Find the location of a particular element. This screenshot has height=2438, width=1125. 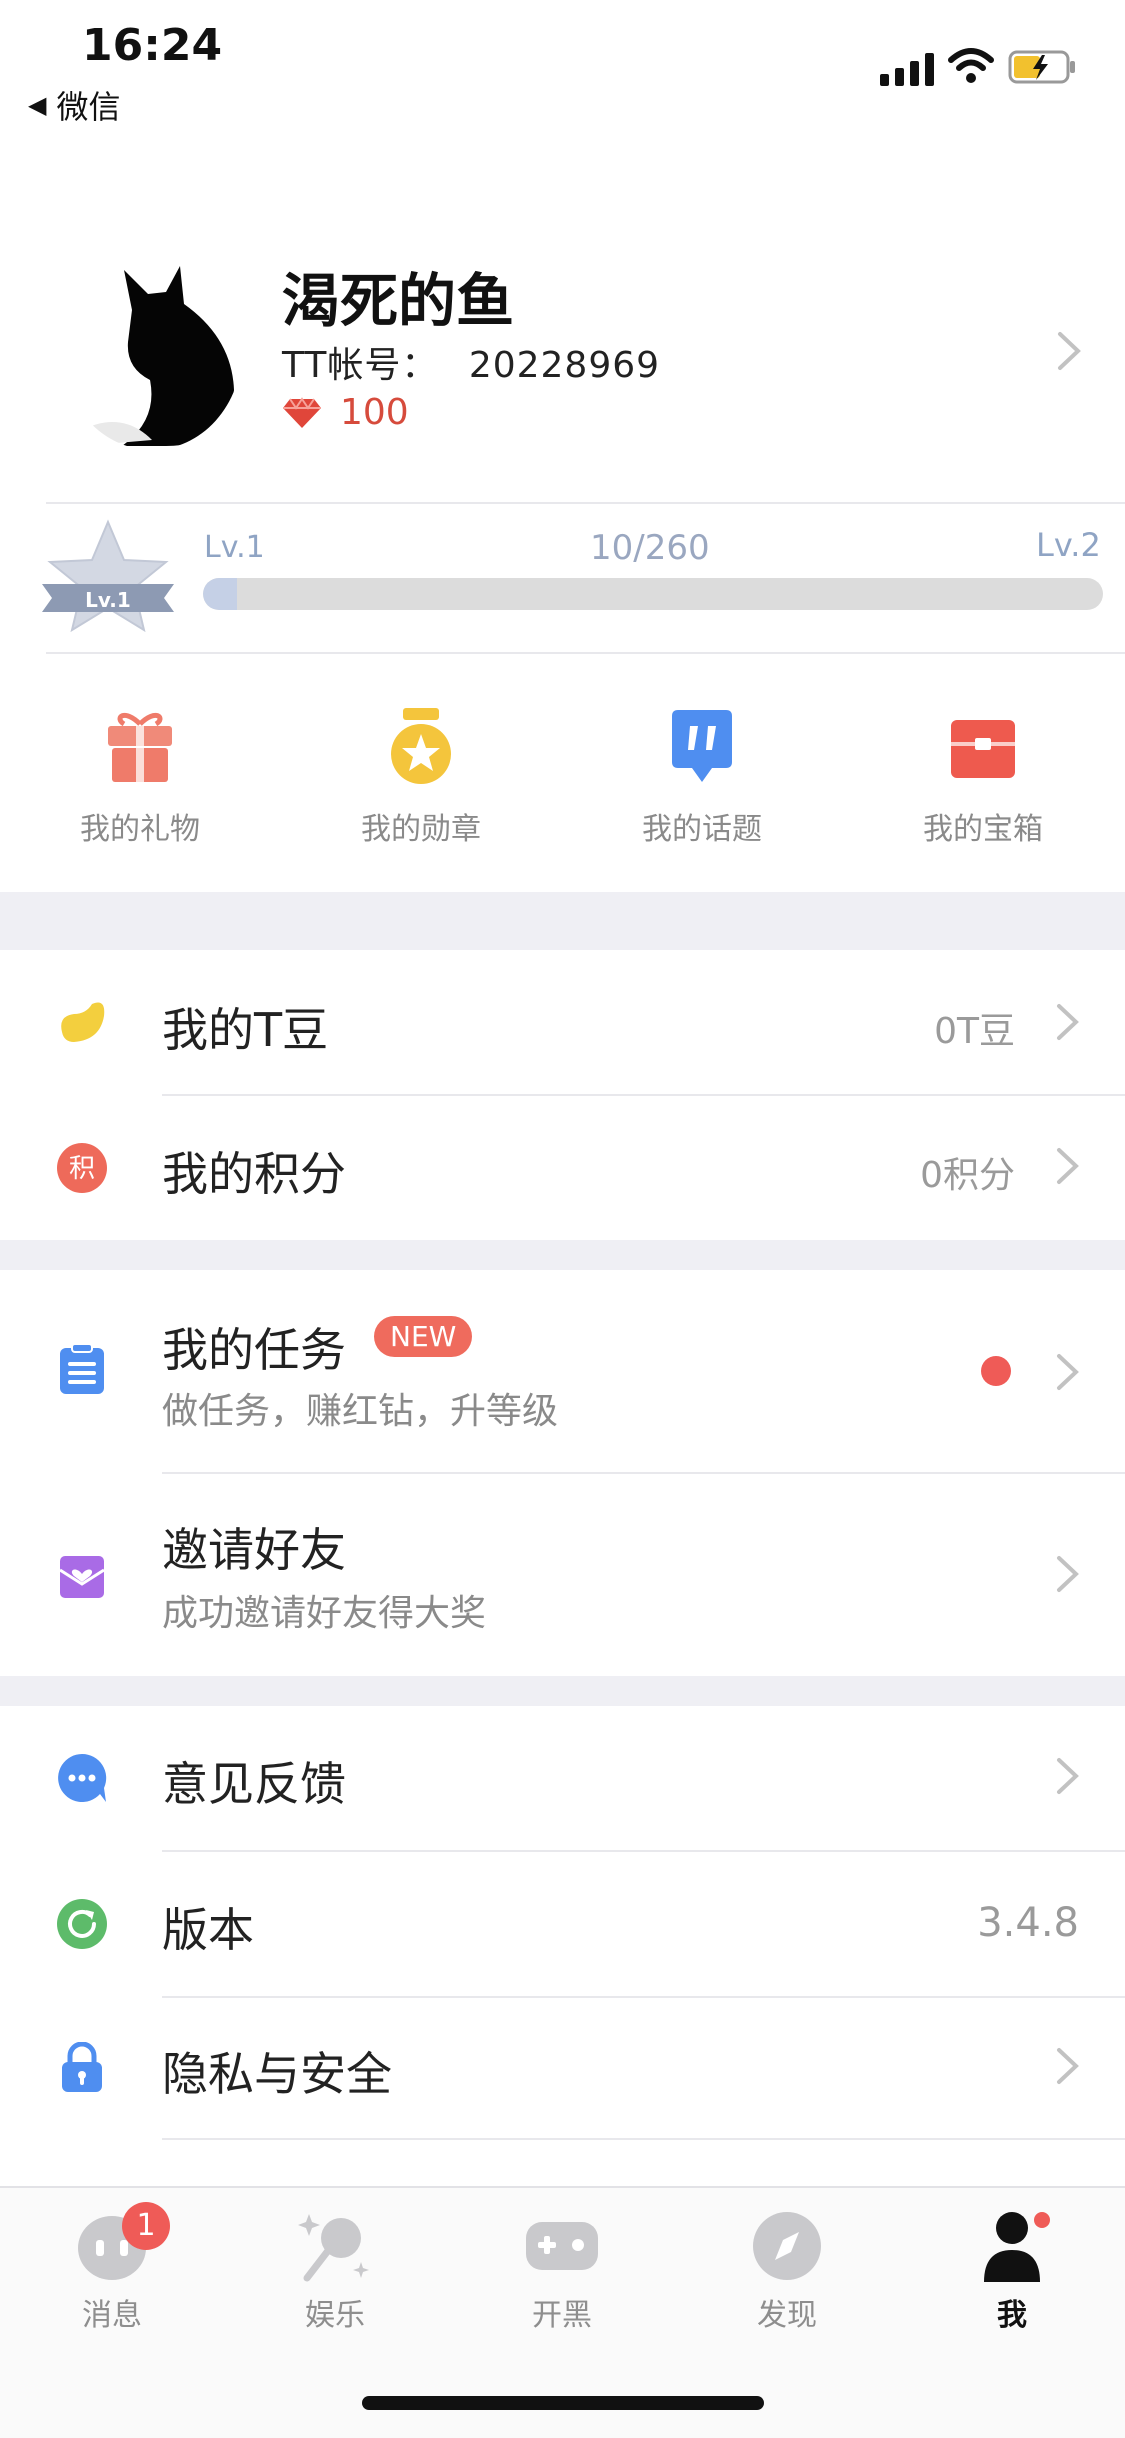

invite-envelope-icon is located at coordinates (82, 1577).